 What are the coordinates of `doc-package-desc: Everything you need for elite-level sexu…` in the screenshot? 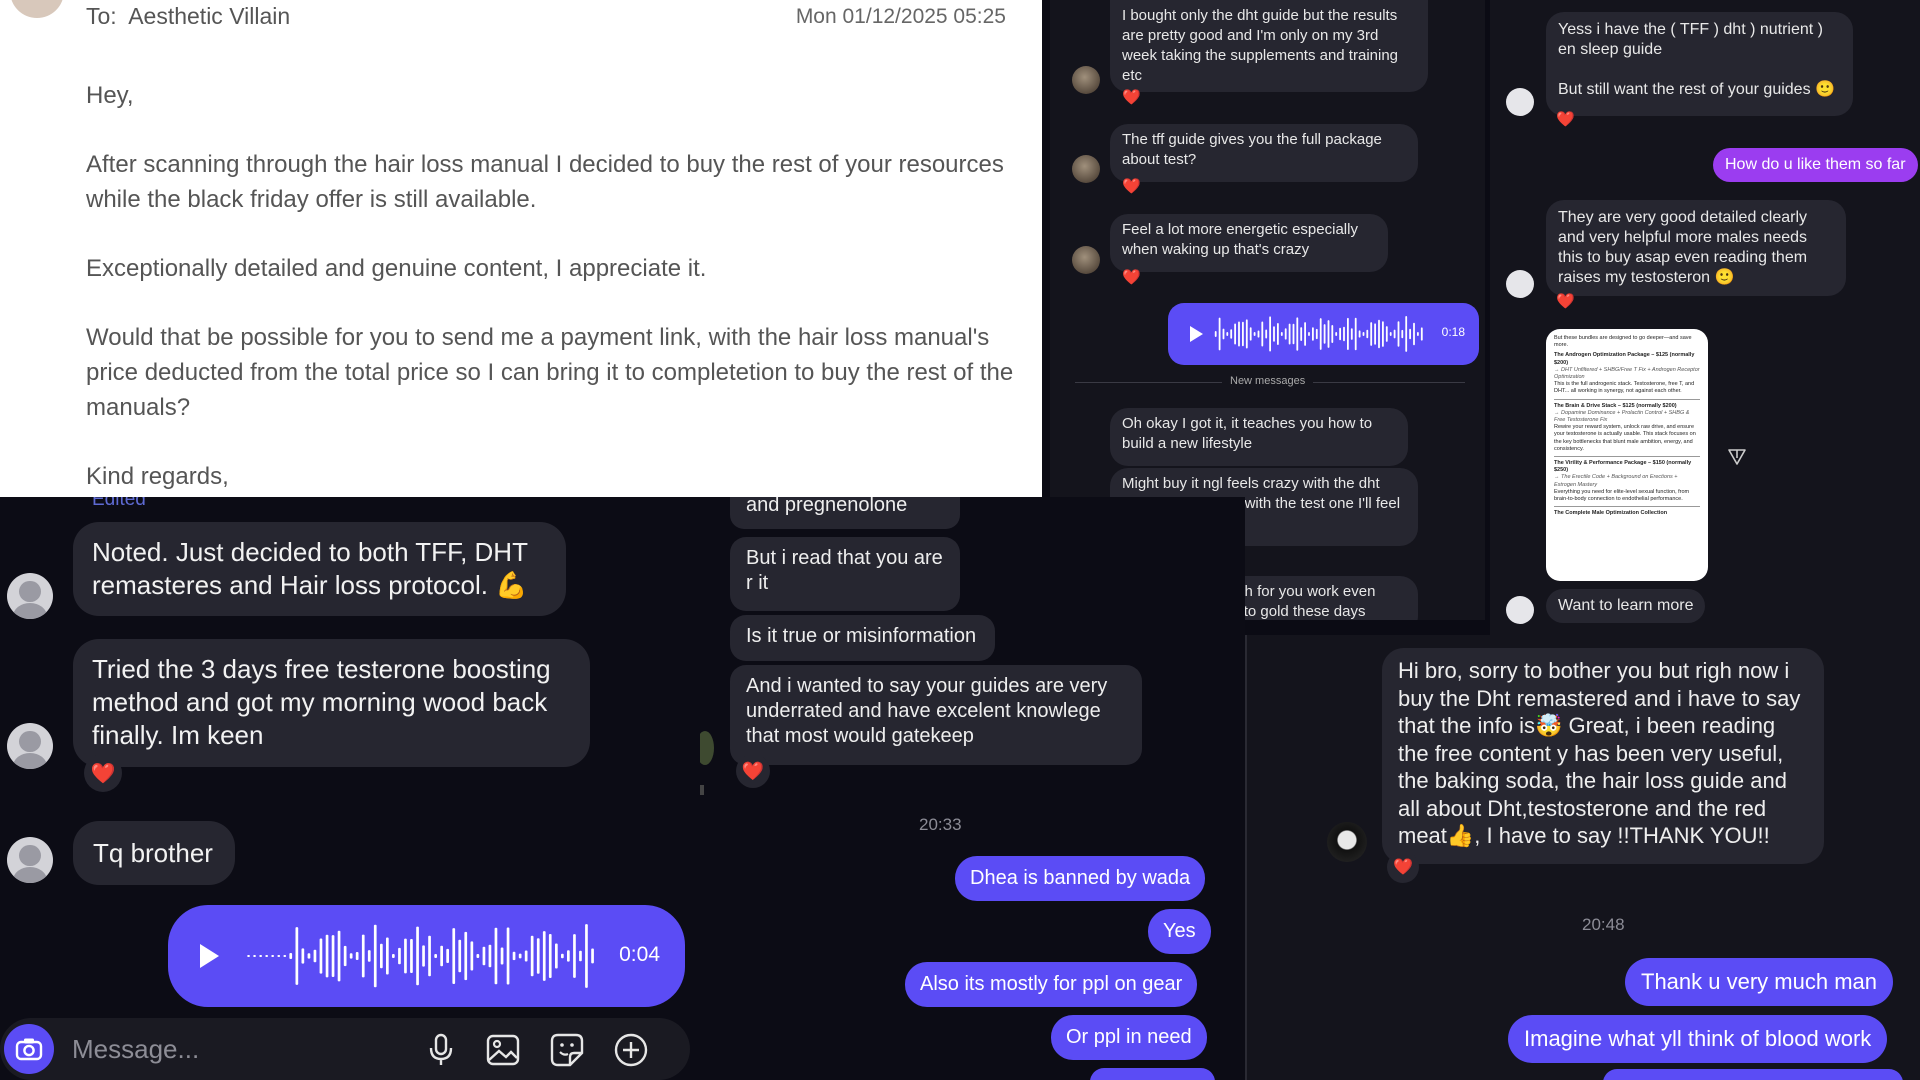 It's located at (1622, 495).